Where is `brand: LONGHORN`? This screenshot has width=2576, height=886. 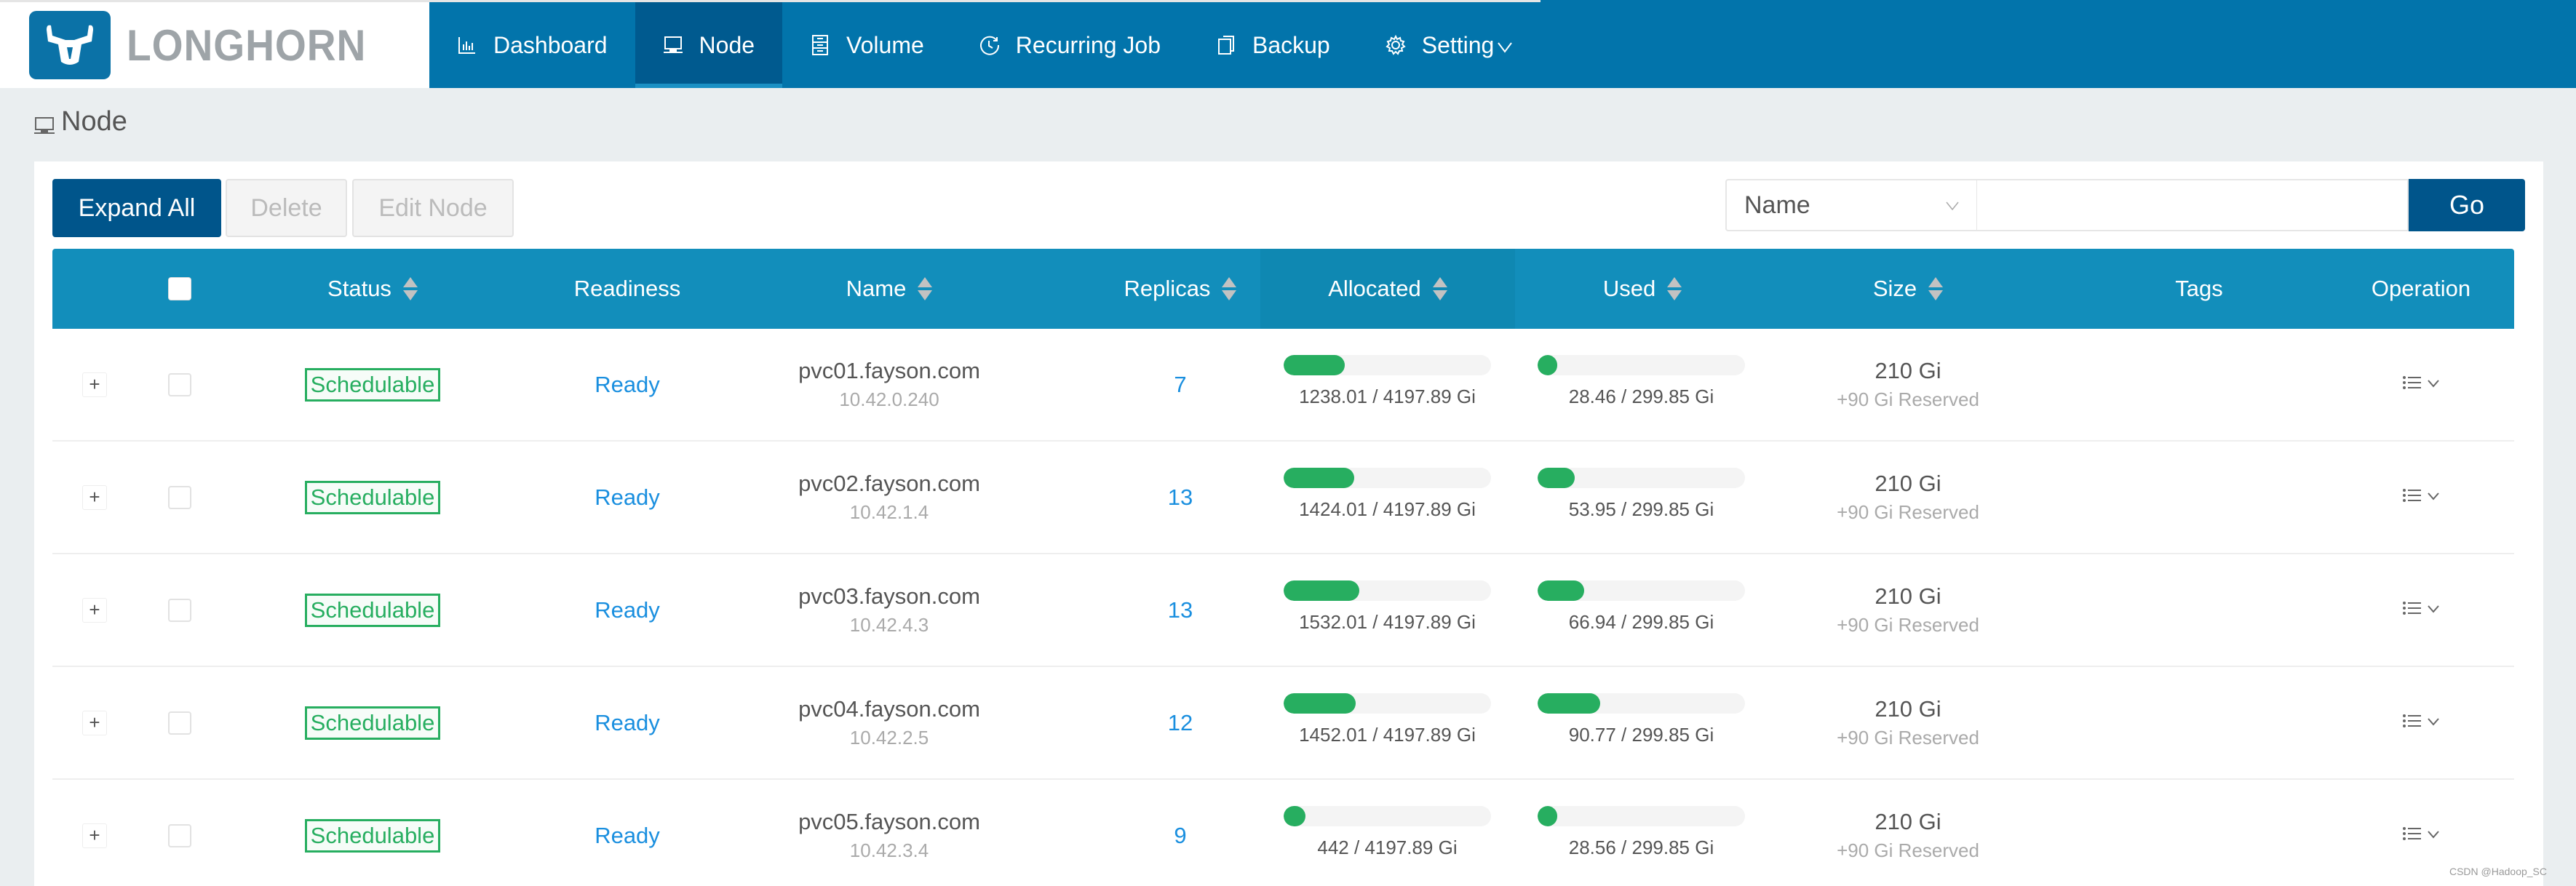
brand: LONGHORN is located at coordinates (214, 44).